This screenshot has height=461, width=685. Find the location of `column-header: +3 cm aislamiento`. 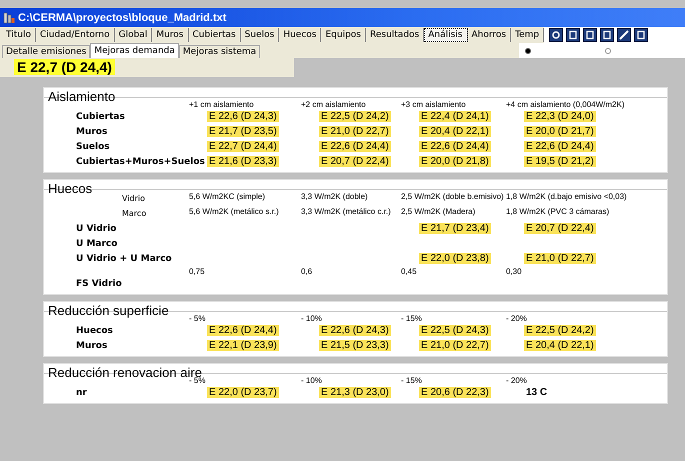

column-header: +3 cm aislamiento is located at coordinates (433, 104).